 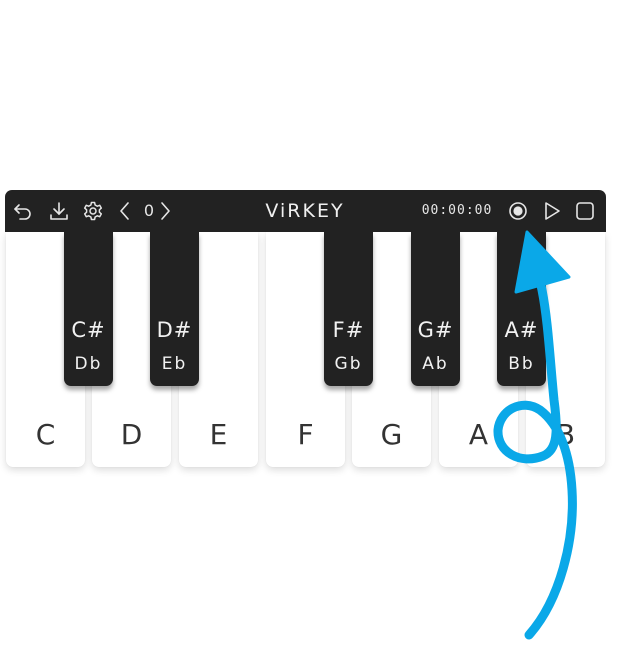 I want to click on download-icon, so click(x=59, y=211).